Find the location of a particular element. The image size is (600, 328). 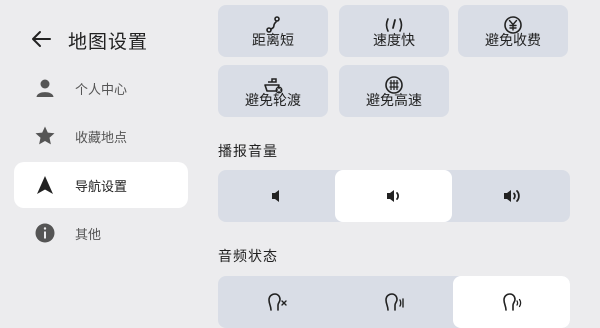

sidebar-item-label: 收藏地点 is located at coordinates (101, 138).